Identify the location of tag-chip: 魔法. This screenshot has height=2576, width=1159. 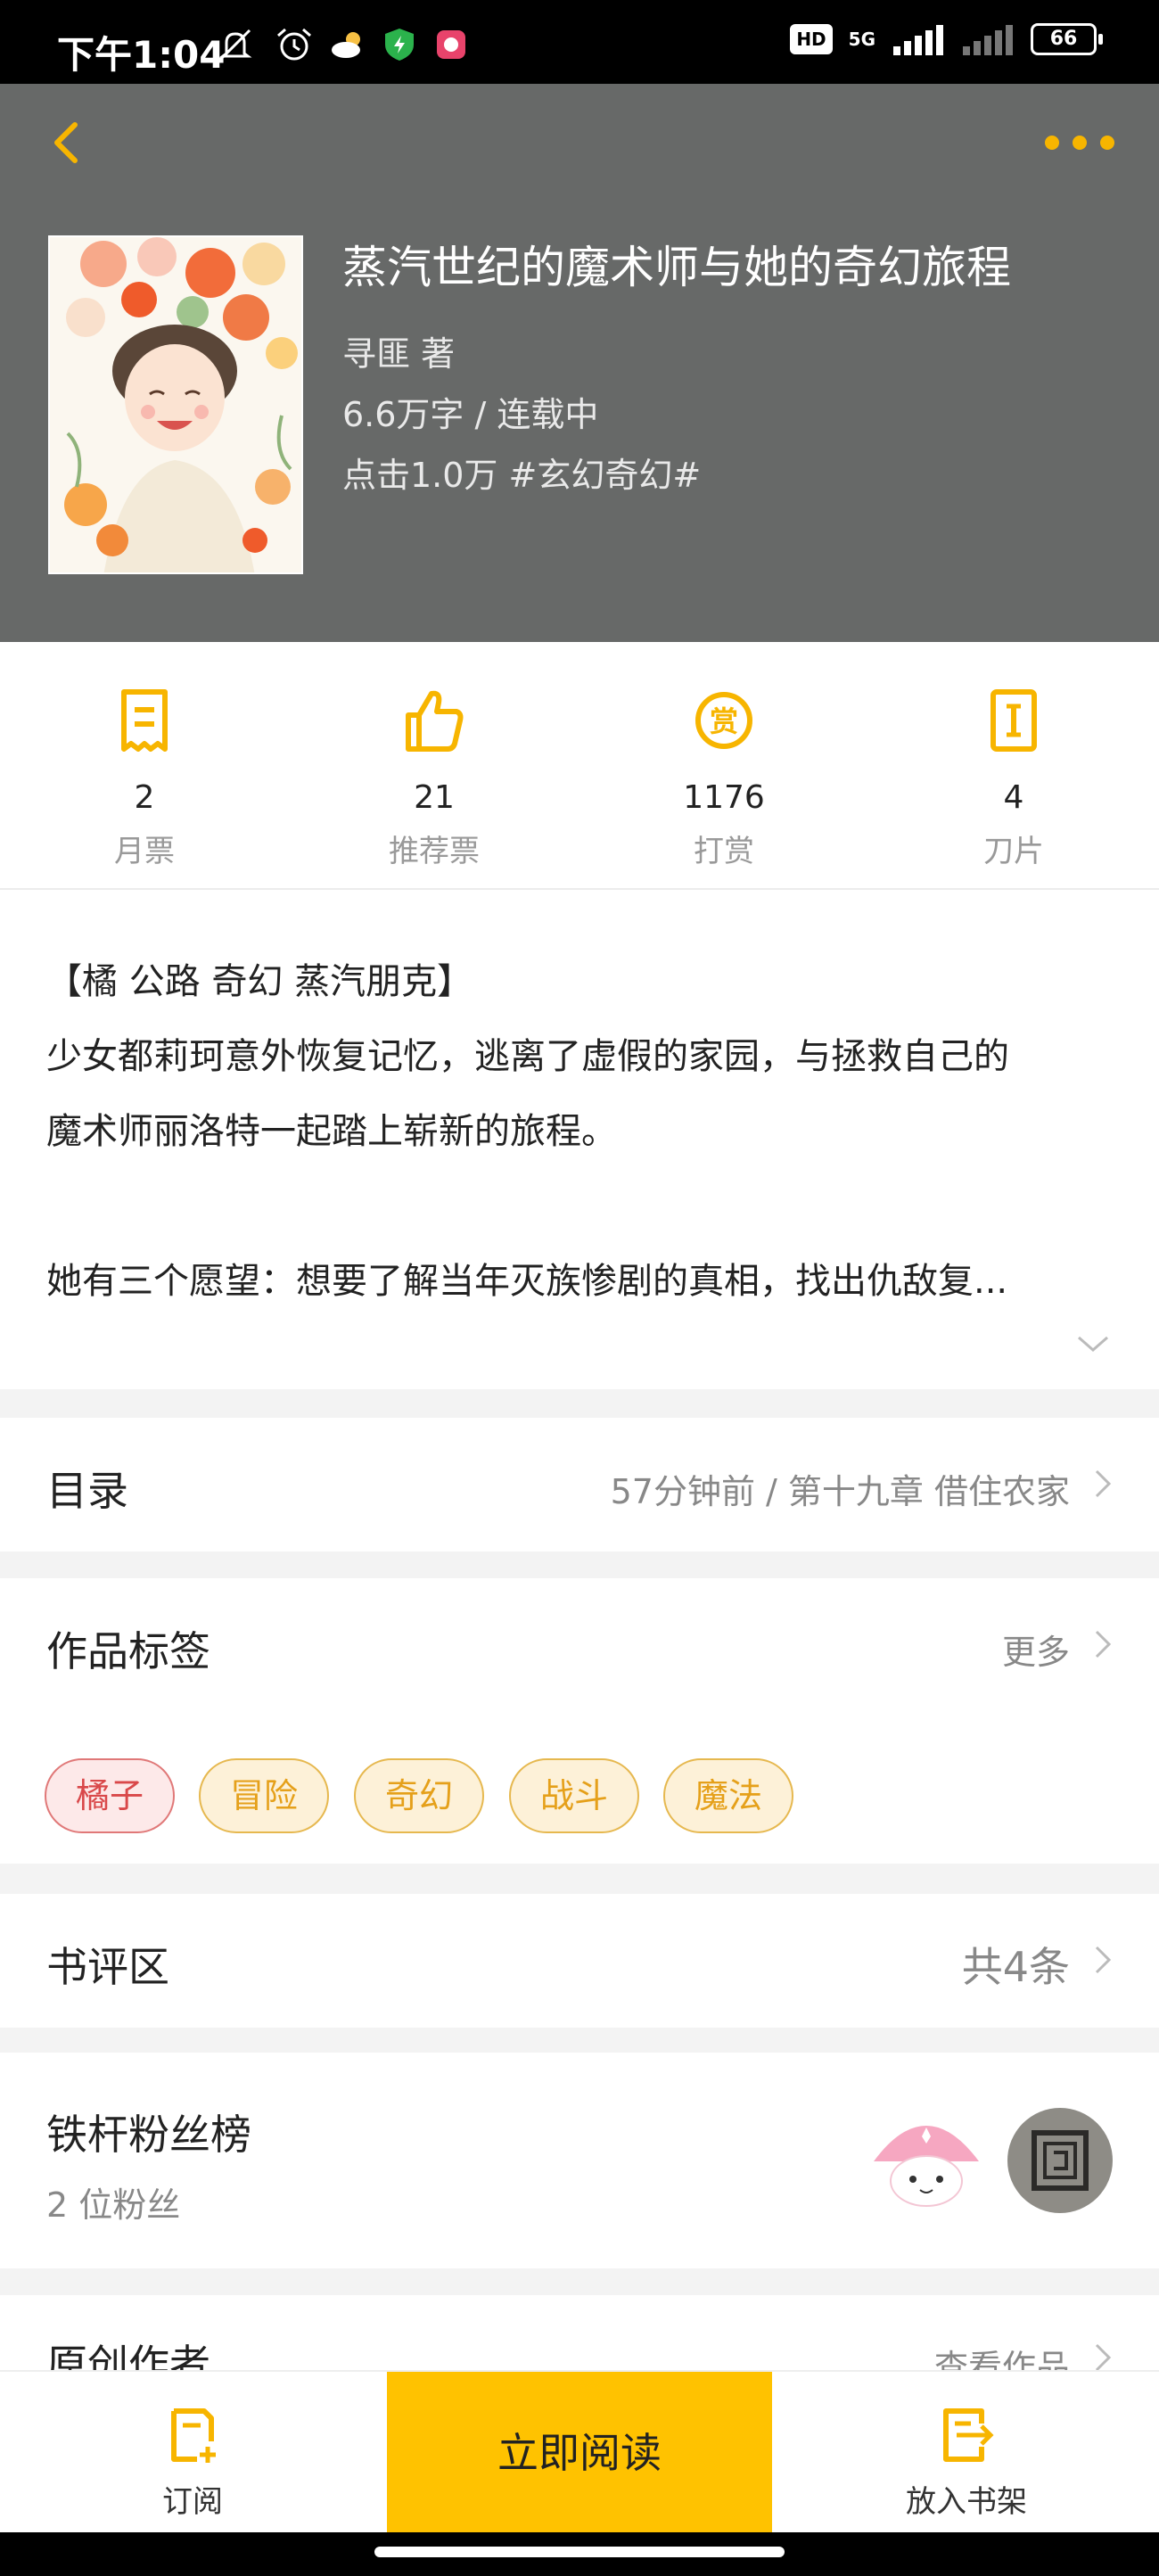
(728, 1795).